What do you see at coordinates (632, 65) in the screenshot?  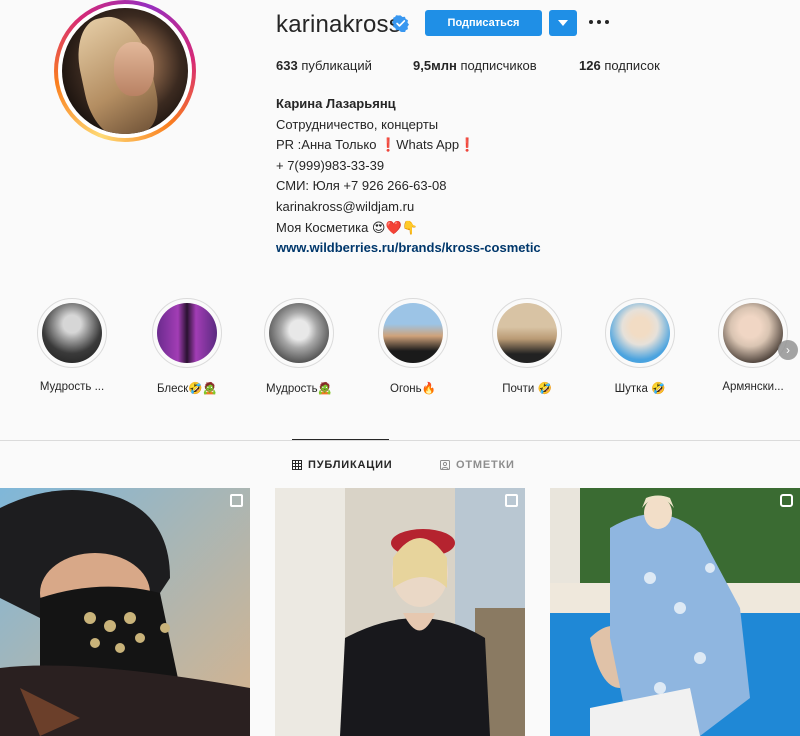 I see `stat-following-label: подписок` at bounding box center [632, 65].